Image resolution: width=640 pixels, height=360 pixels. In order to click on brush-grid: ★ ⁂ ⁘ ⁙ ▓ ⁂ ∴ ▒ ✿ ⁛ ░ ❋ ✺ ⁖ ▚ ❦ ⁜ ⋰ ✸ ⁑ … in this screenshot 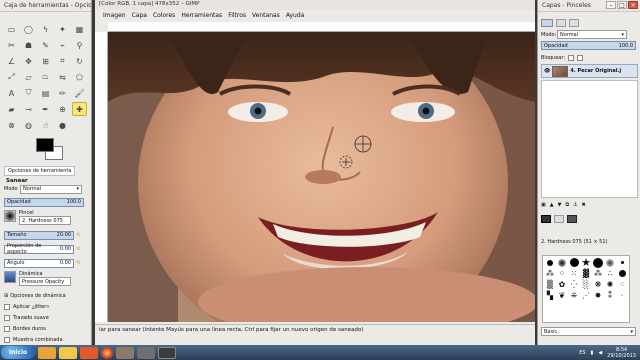, I will do `click(586, 289)`.